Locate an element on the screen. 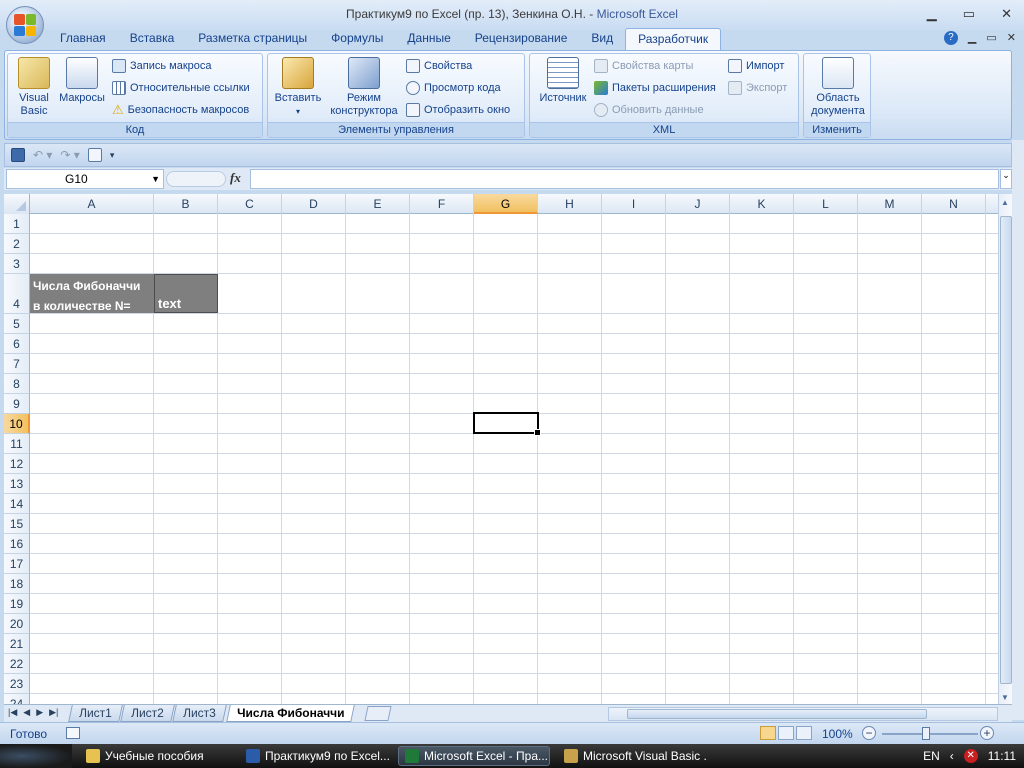  scroll-up-icon: ▲ is located at coordinates (1005, 202).